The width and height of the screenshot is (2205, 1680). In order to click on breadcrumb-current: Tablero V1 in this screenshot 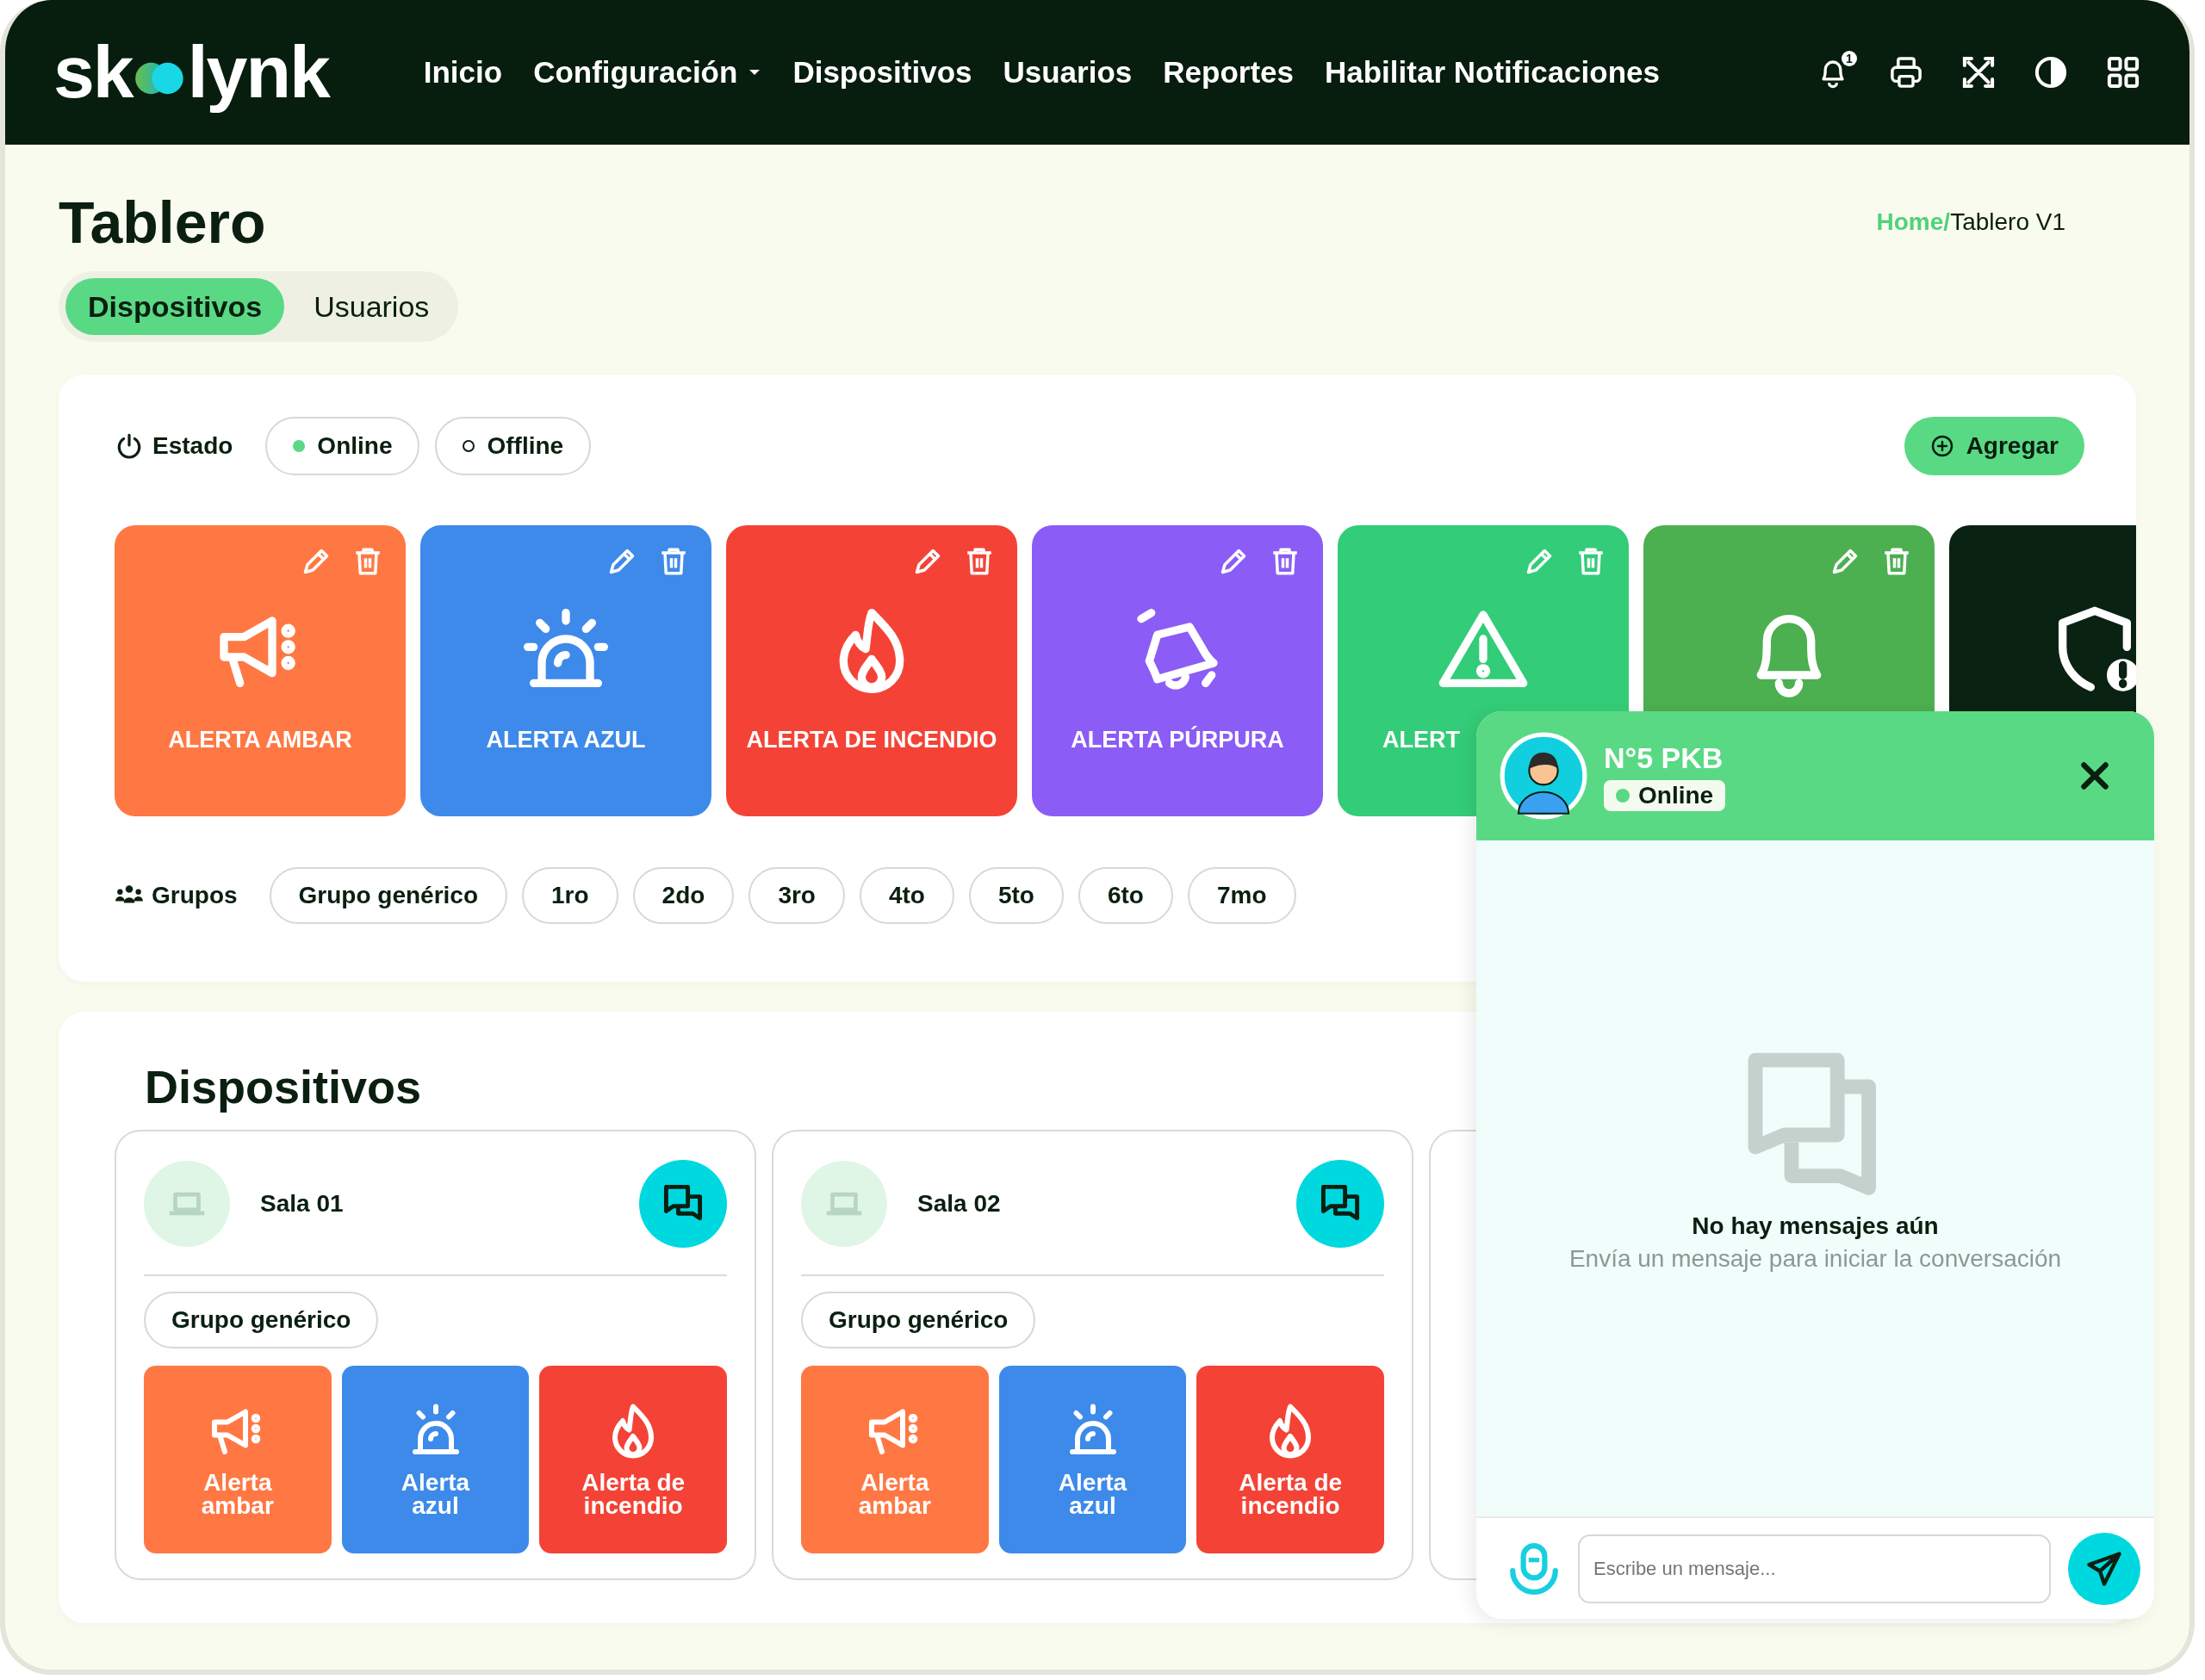, I will do `click(2007, 222)`.